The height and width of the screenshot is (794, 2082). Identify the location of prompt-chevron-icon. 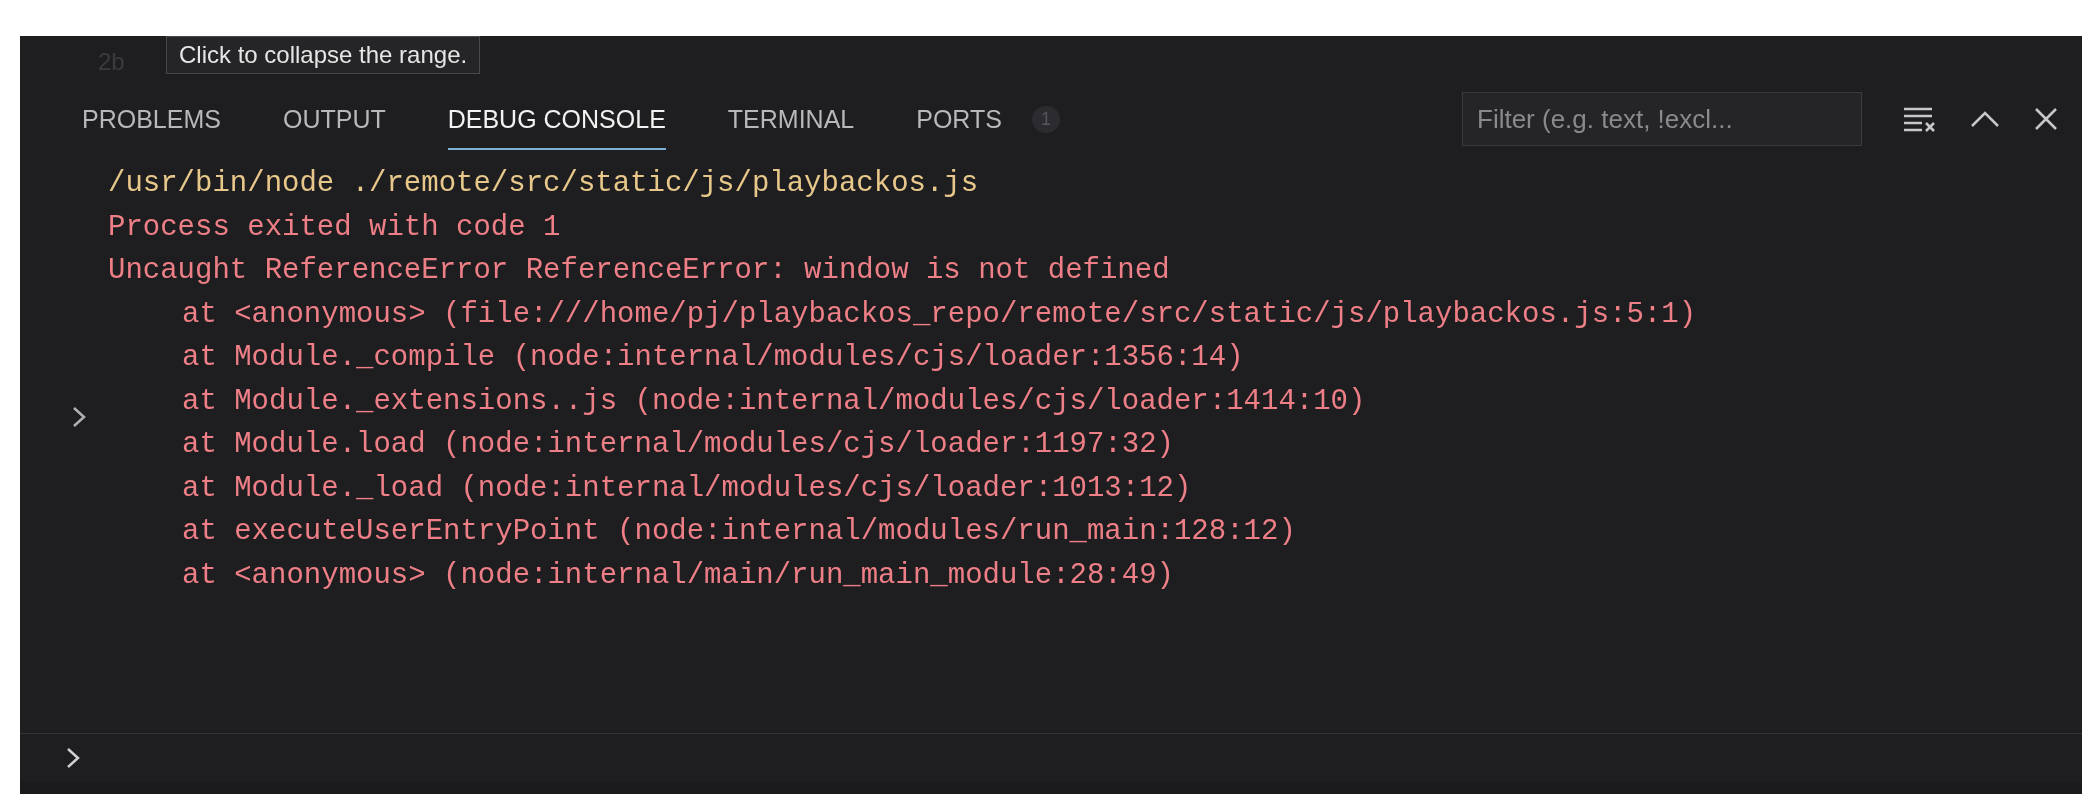
(73, 758).